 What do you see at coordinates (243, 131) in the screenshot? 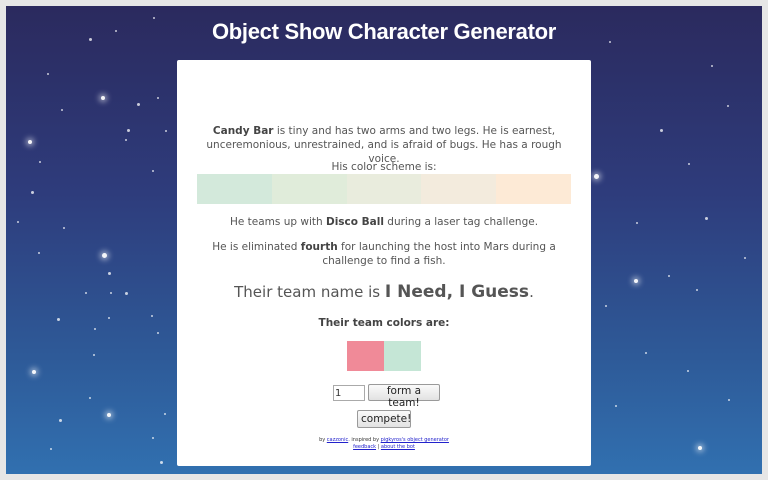
I see `character-name: Candy Bar` at bounding box center [243, 131].